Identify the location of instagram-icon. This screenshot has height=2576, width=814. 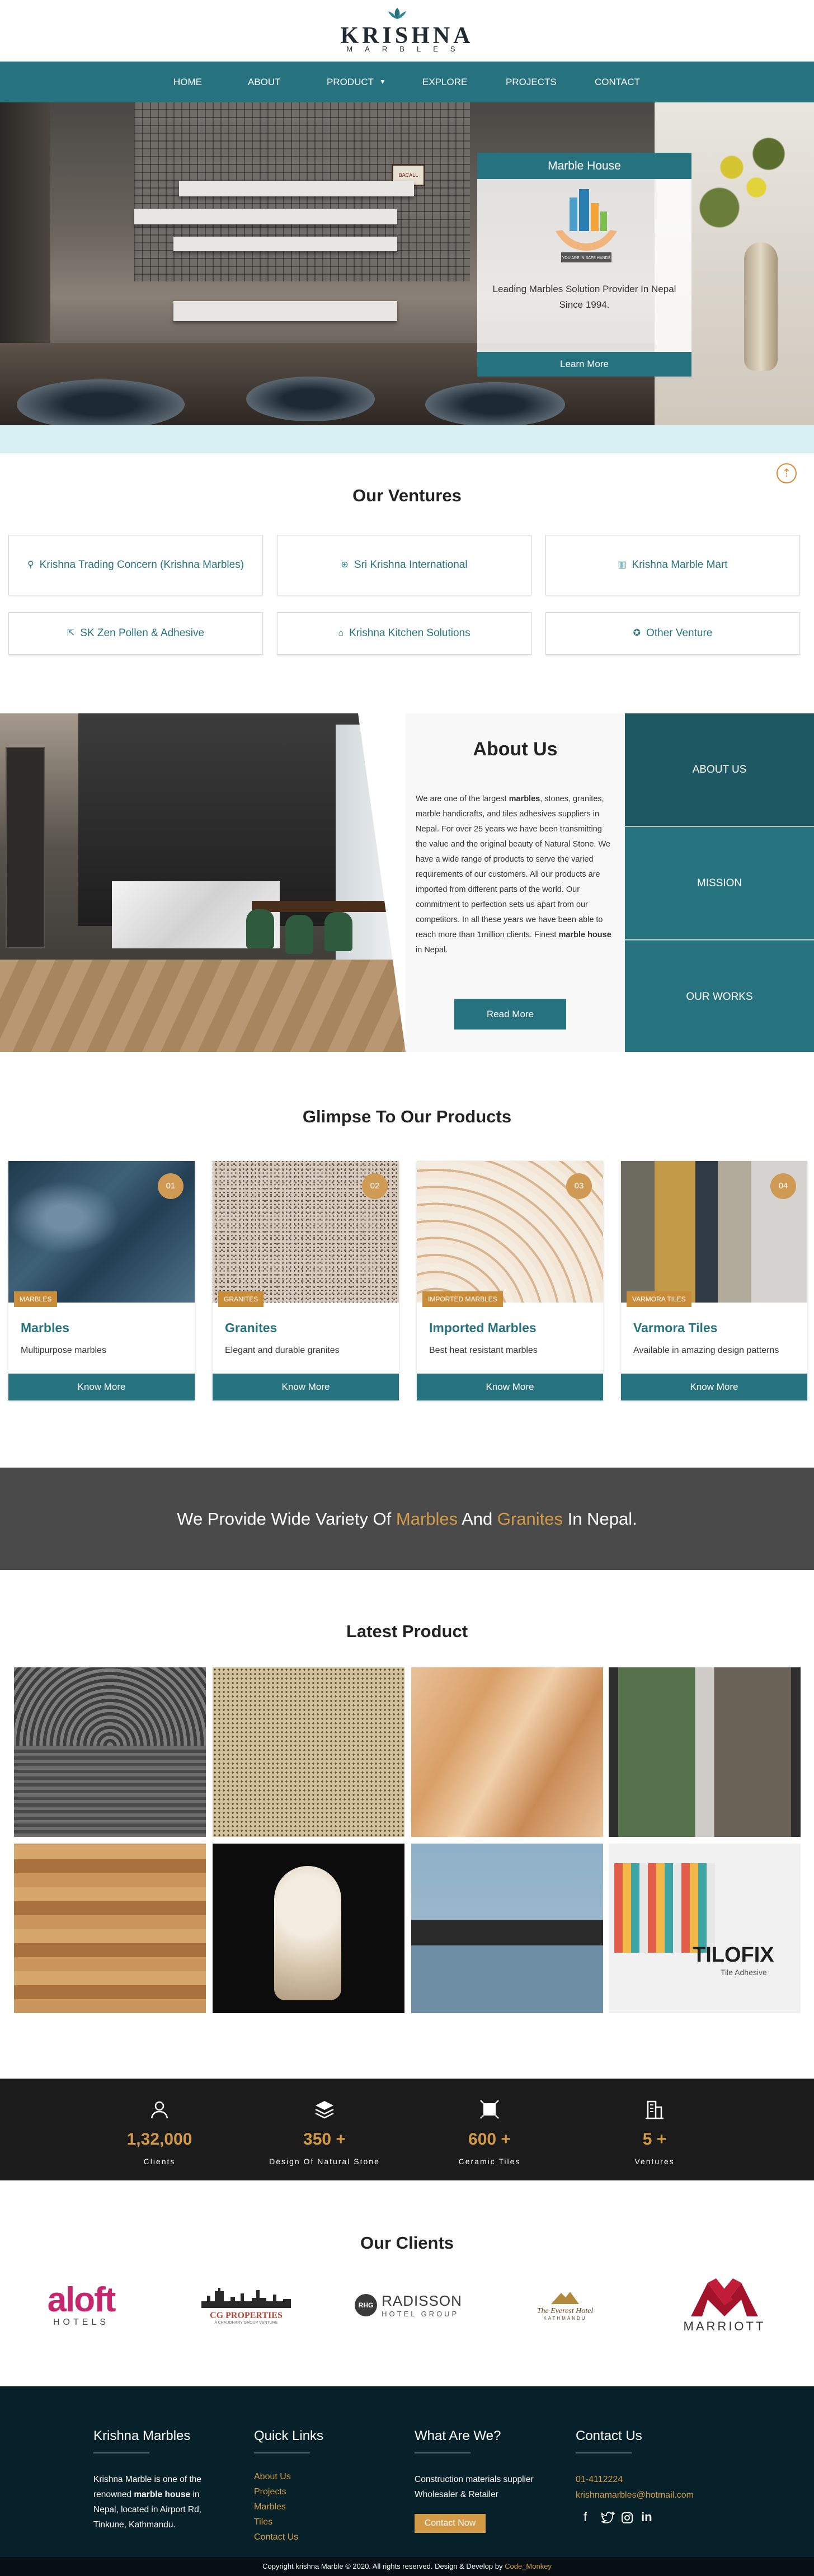
(627, 2518).